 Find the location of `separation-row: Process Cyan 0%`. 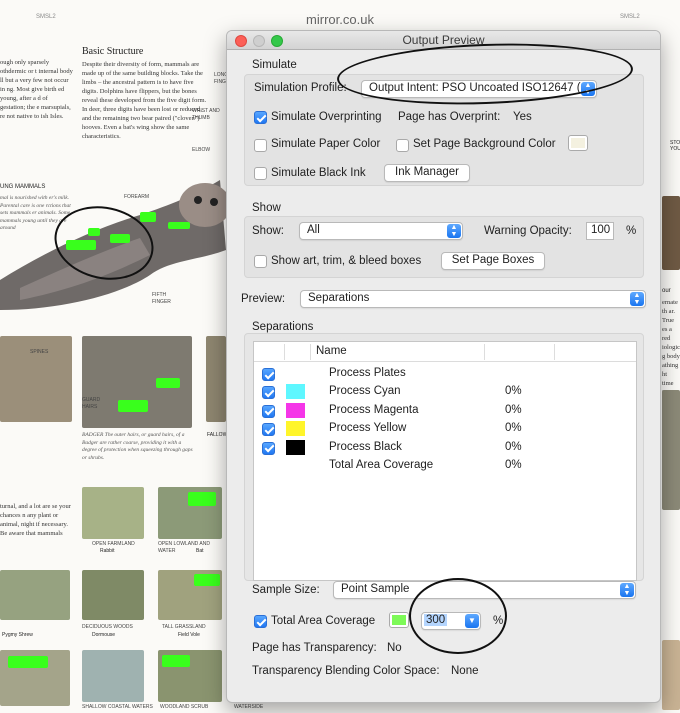

separation-row: Process Cyan 0% is located at coordinates (445, 392).